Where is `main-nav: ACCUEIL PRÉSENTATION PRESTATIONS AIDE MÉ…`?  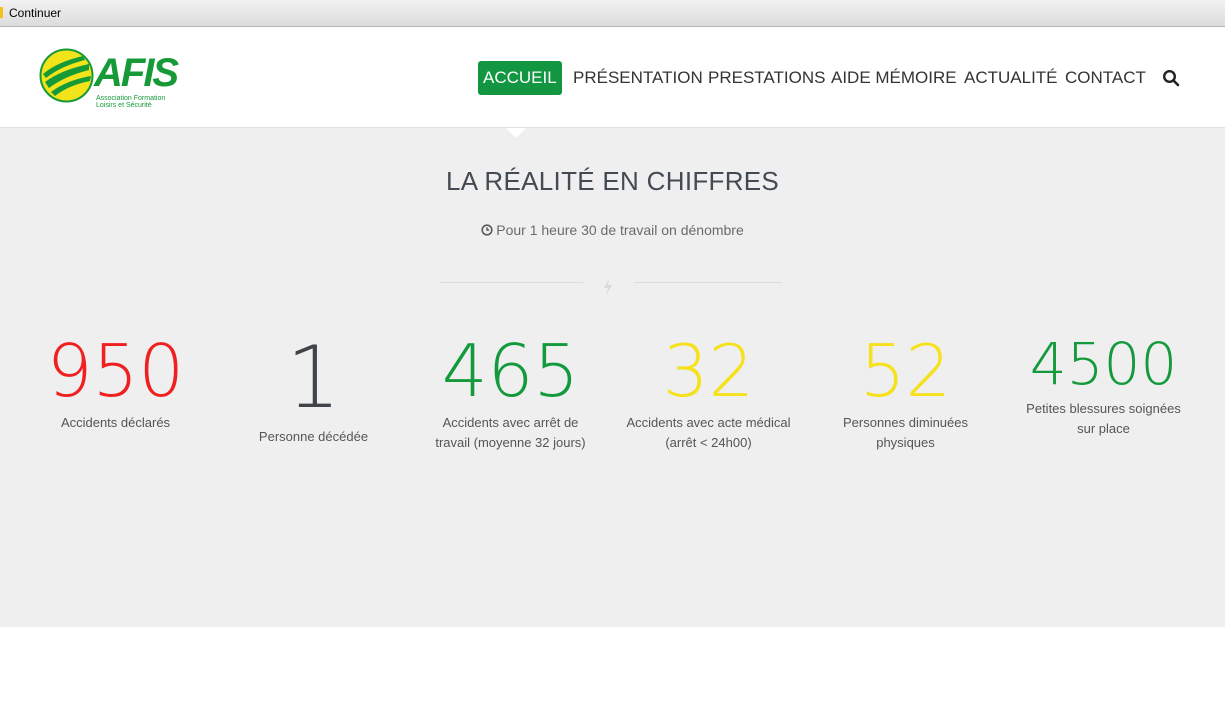 main-nav: ACCUEIL PRÉSENTATION PRESTATIONS AIDE MÉ… is located at coordinates (612, 78).